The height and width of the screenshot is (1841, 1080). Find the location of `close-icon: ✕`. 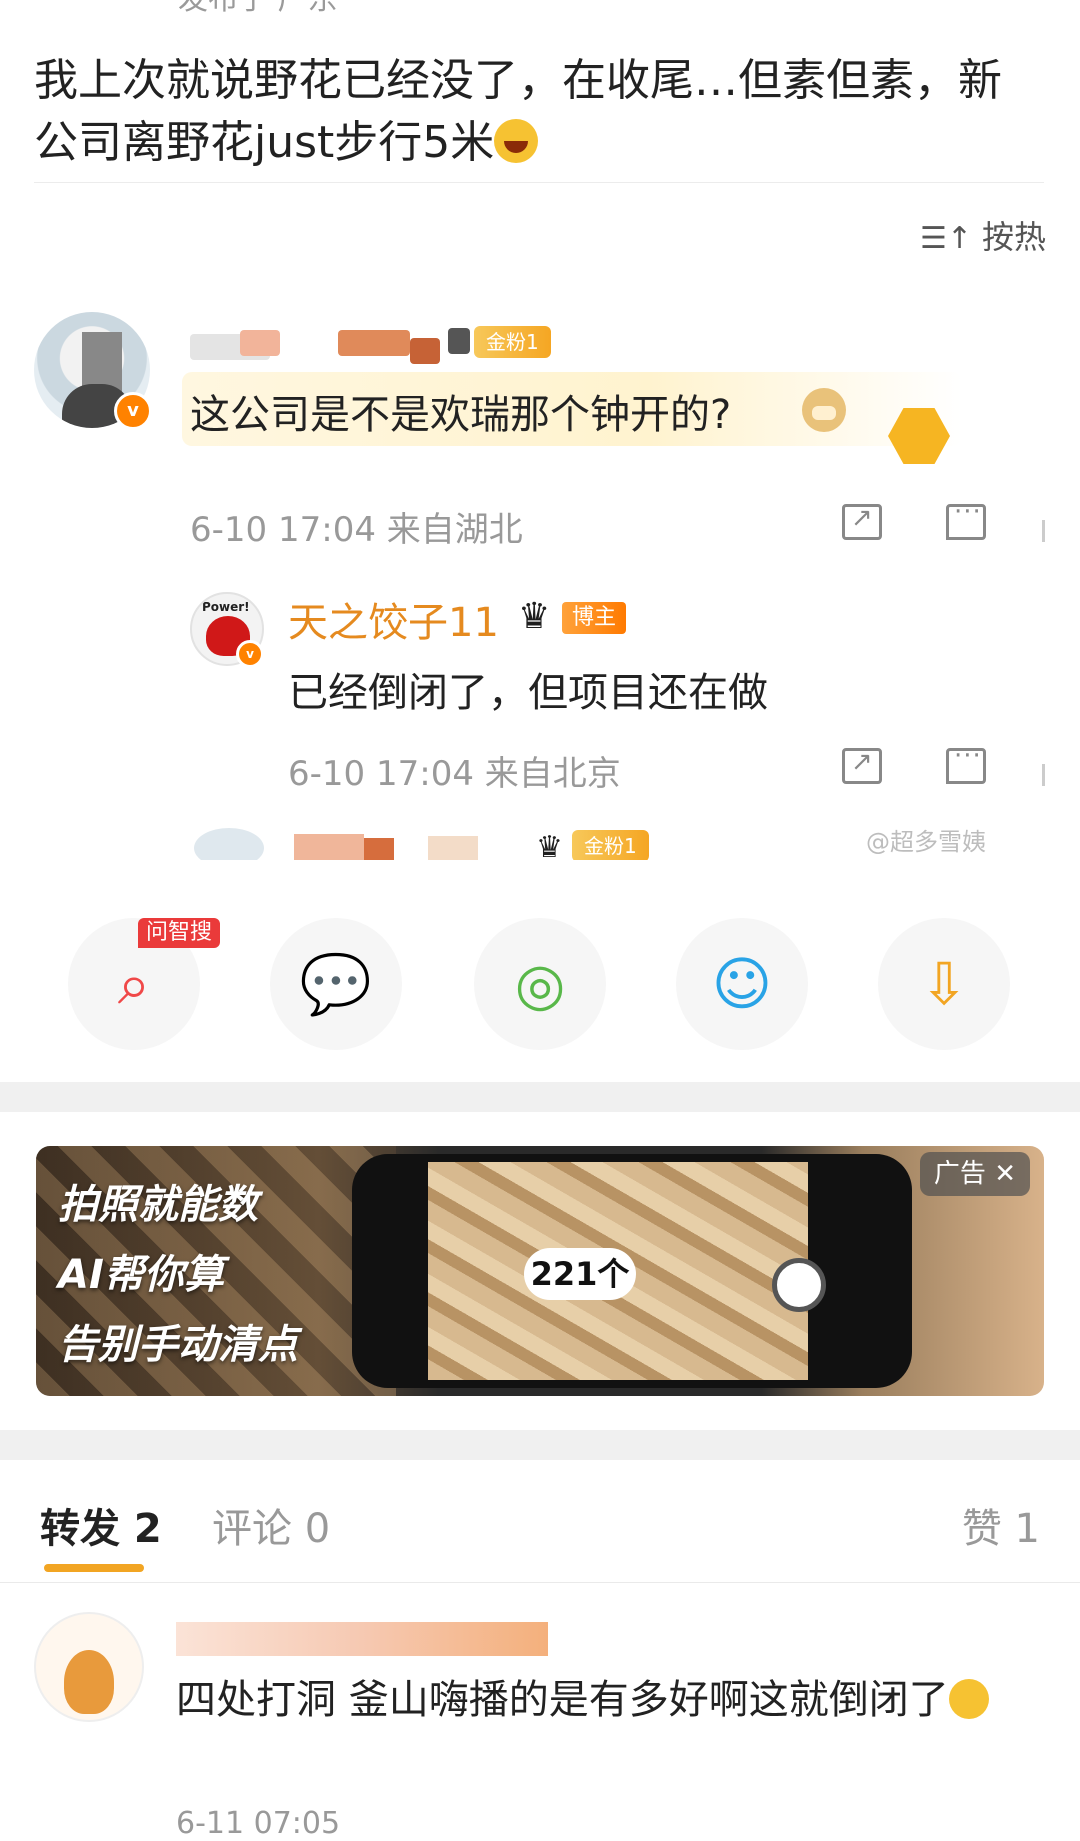

close-icon: ✕ is located at coordinates (1000, 1174).